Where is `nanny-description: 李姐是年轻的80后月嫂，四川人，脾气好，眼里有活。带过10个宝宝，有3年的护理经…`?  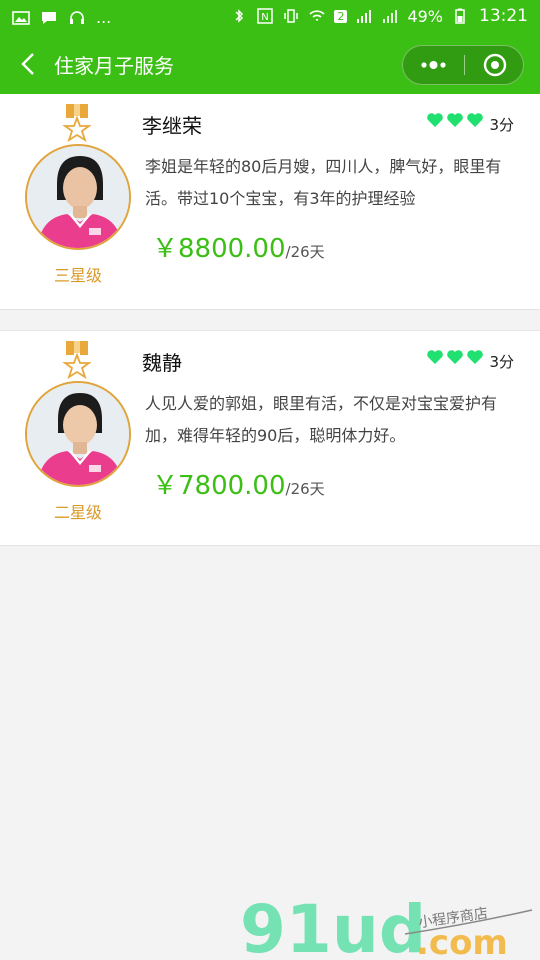
nanny-description: 李姐是年轻的80后月嫂，四川人，脾气好，眼里有活。带过10个宝宝，有3年的护理经… is located at coordinates (323, 182).